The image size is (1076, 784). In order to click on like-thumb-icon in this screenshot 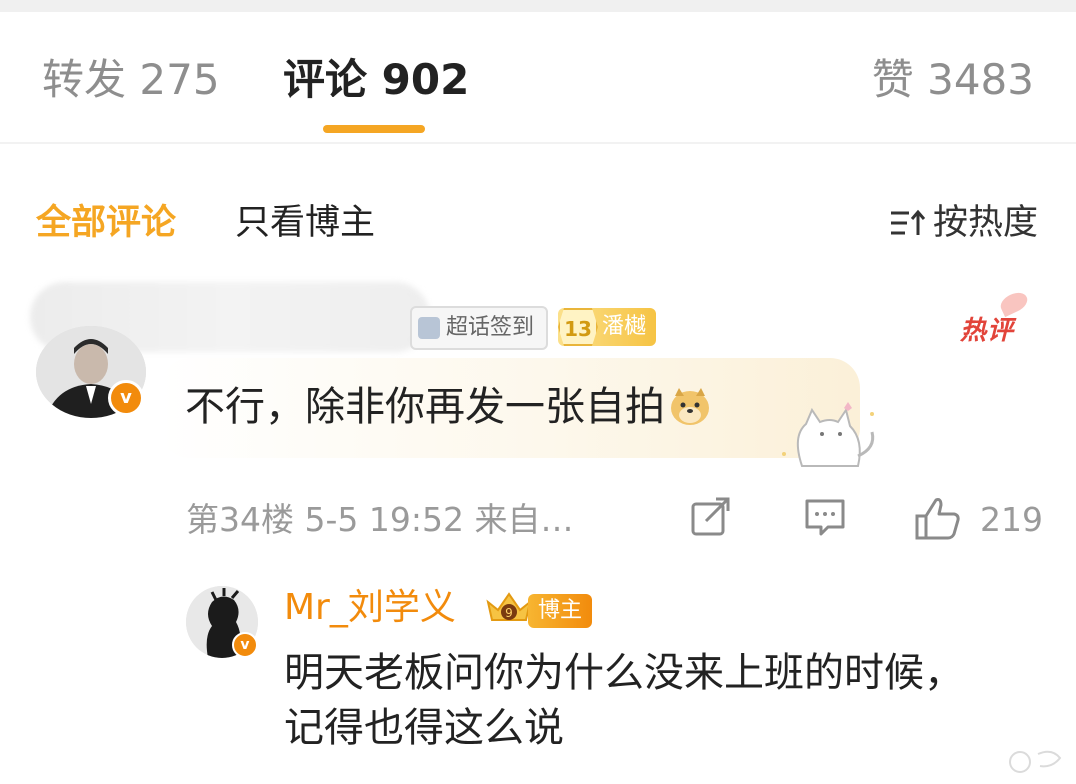, I will do `click(938, 519)`.